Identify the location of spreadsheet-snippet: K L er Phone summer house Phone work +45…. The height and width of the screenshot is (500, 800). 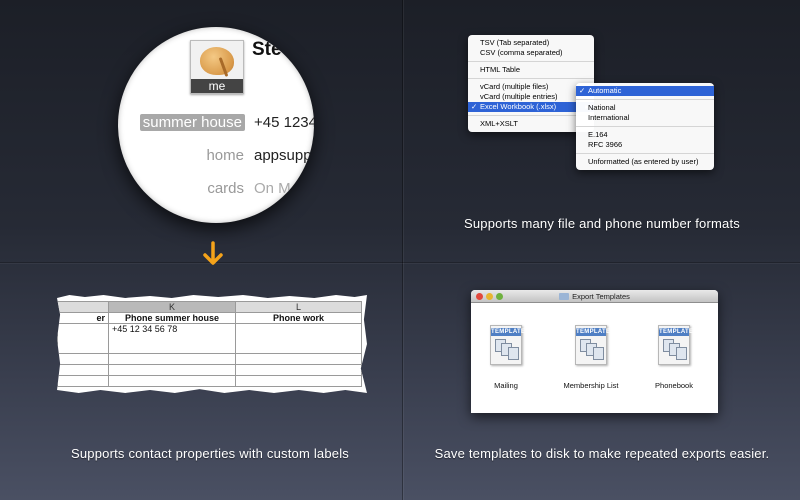
(212, 344).